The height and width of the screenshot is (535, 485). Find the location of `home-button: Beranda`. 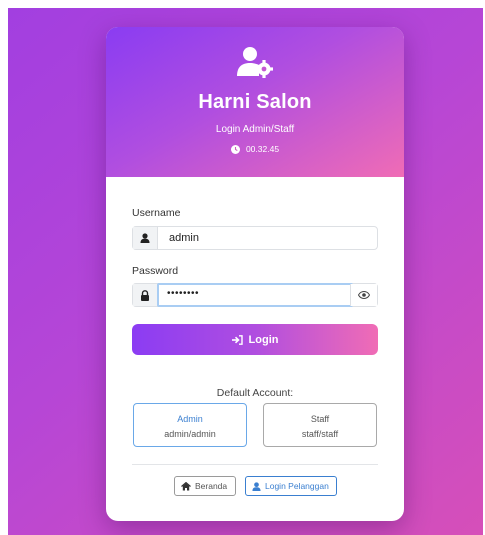

home-button: Beranda is located at coordinates (205, 486).